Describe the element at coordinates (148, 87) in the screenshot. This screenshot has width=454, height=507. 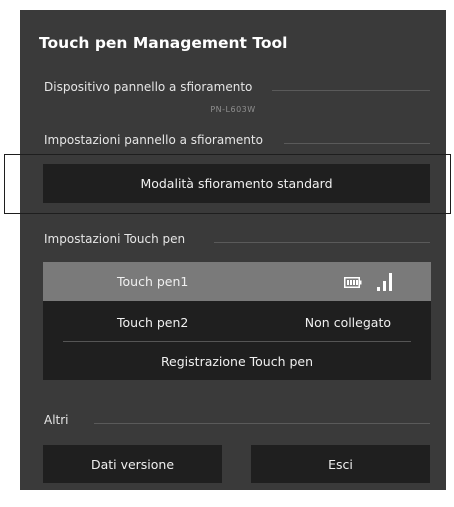
I see `device-section-label: Dispositivo pannello a sfioramento` at that location.